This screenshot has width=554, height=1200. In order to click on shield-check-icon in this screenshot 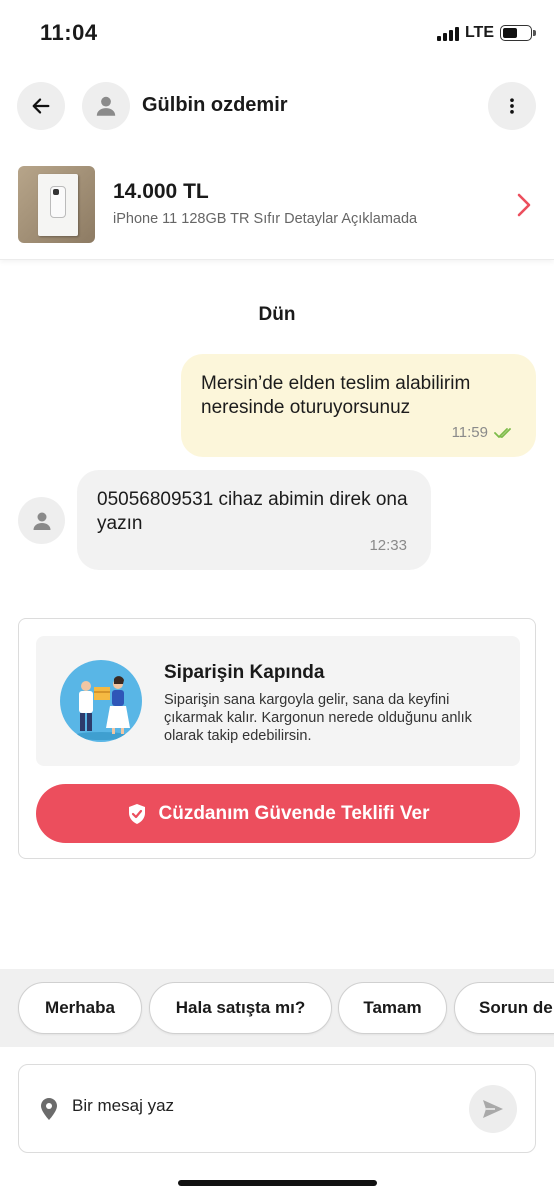, I will do `click(136, 813)`.